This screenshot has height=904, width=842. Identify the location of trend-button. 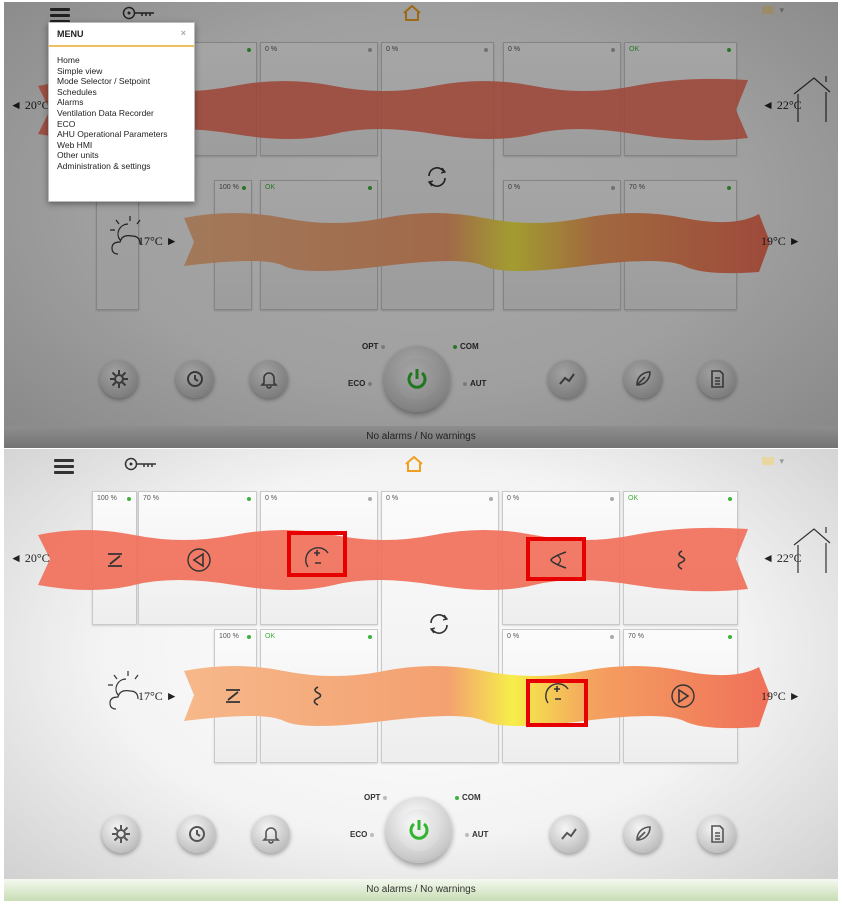
(569, 834).